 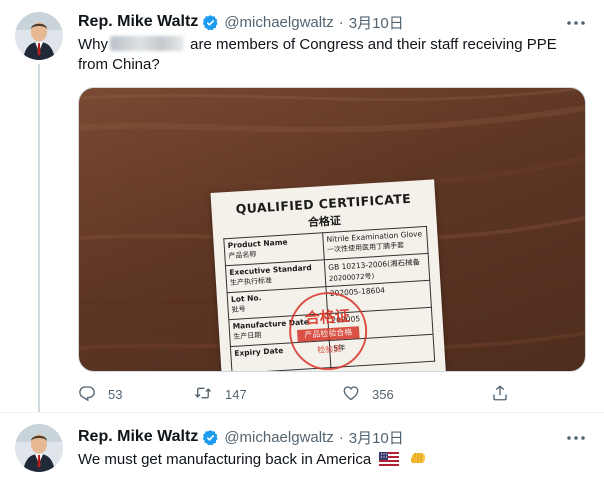 What do you see at coordinates (147, 43) in the screenshot?
I see `redacted-word` at bounding box center [147, 43].